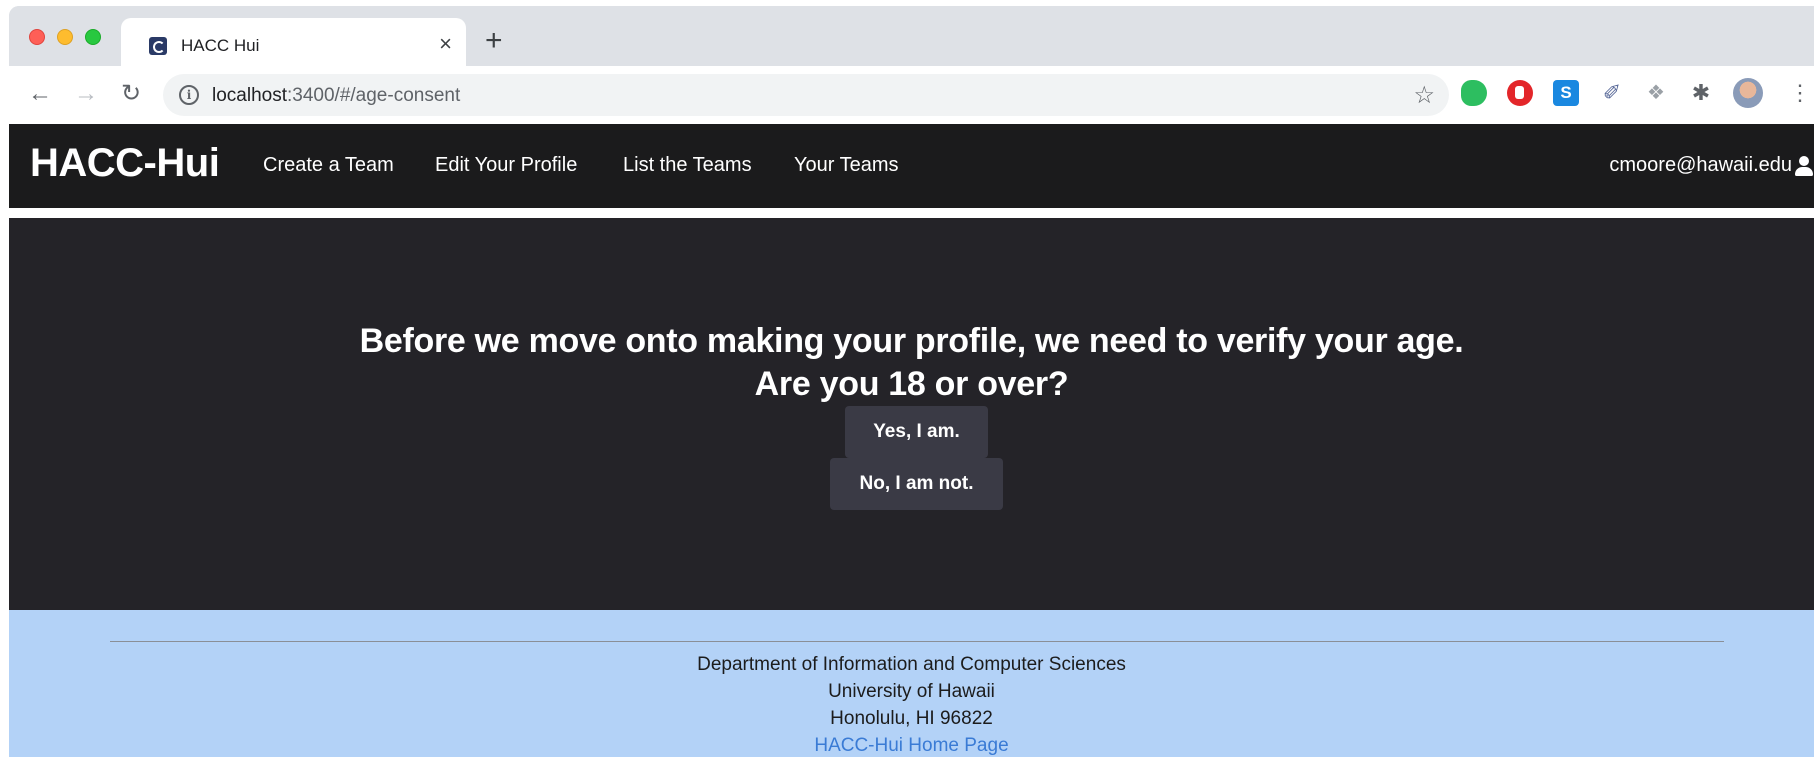 The width and height of the screenshot is (1814, 757). What do you see at coordinates (86, 94) in the screenshot?
I see `forward-arrow-icon: →` at bounding box center [86, 94].